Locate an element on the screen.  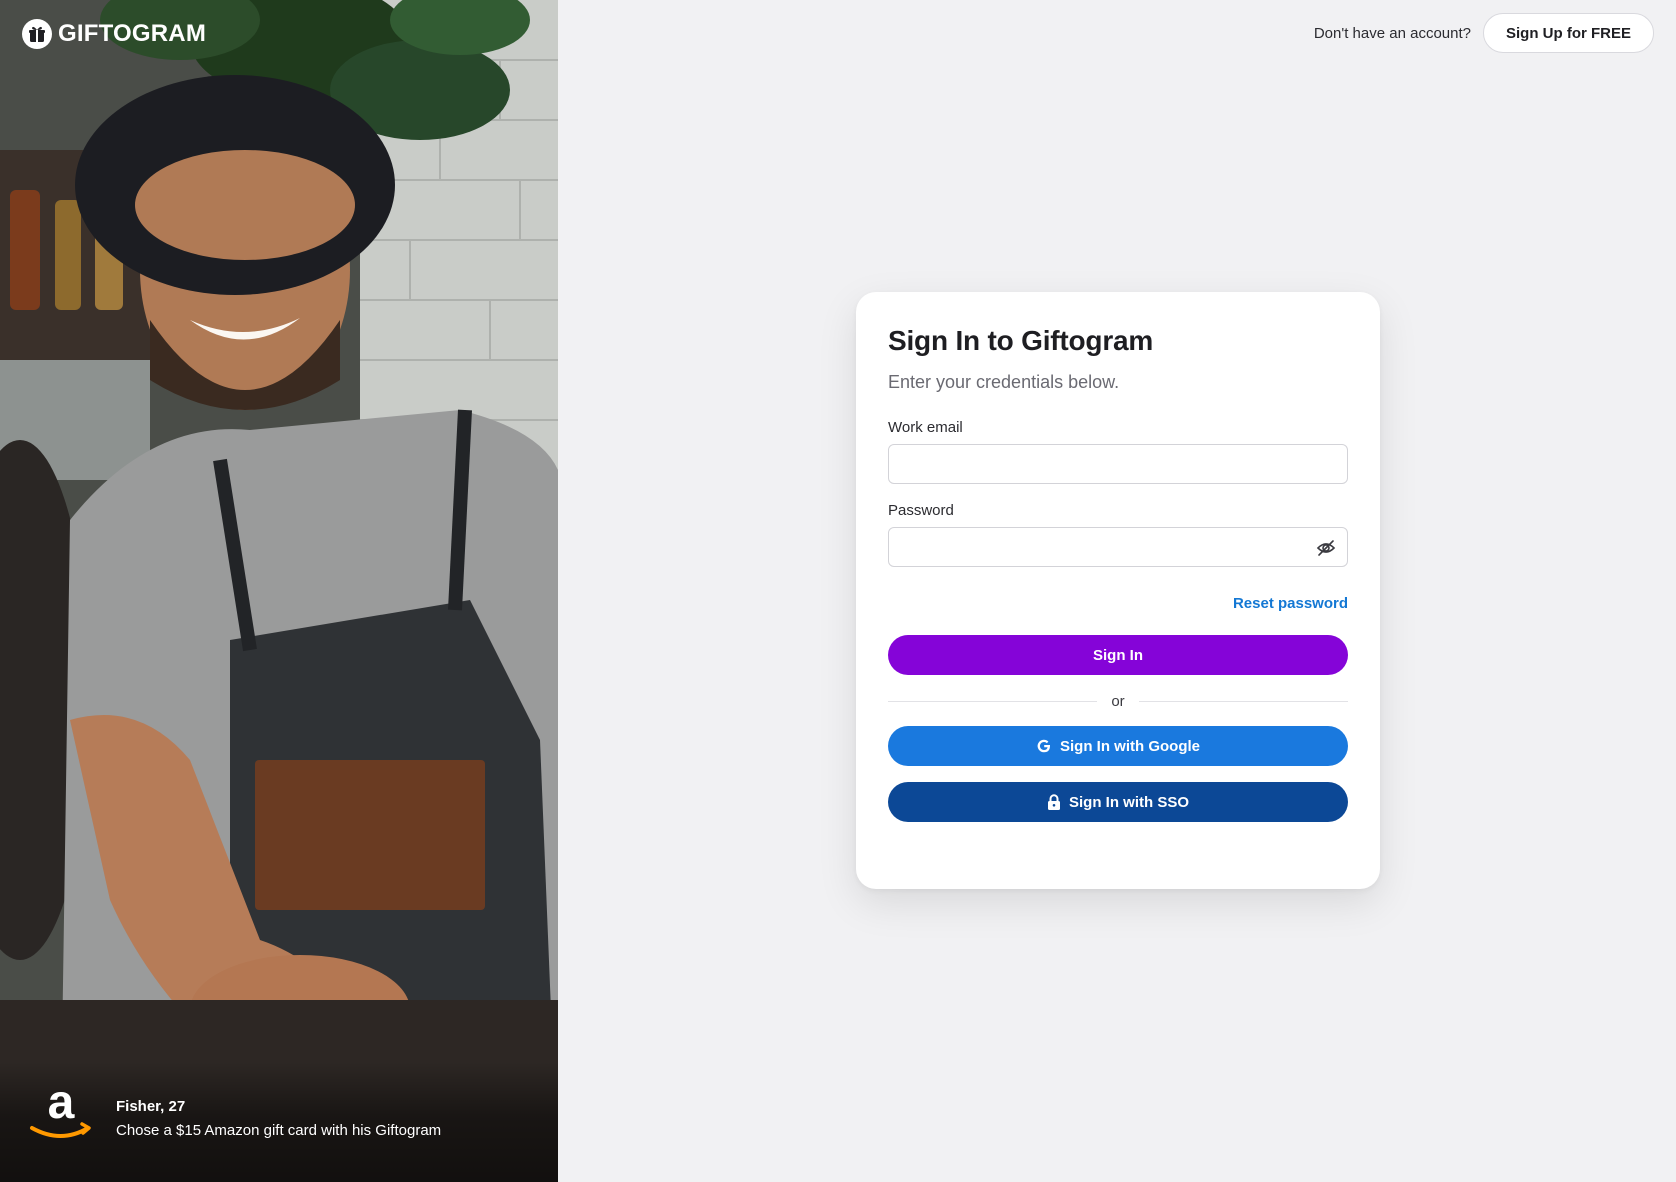
email-field is located at coordinates (1118, 464).